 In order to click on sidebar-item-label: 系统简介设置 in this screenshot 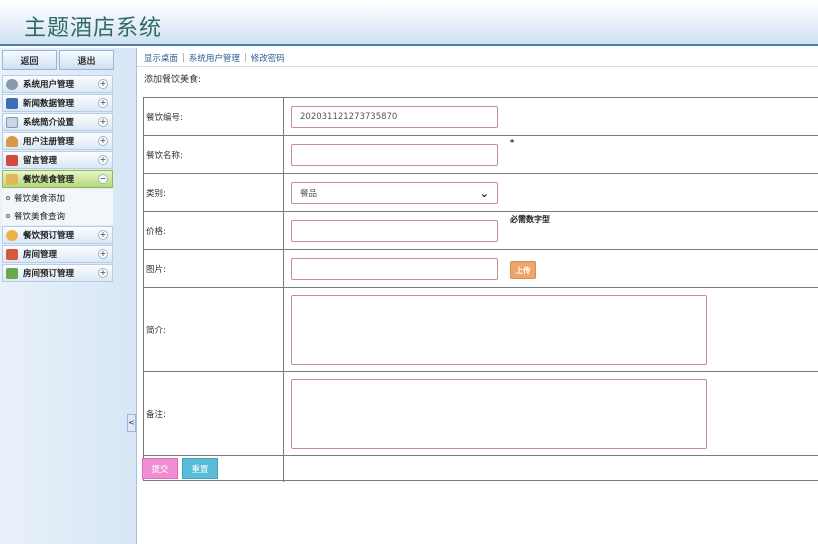, I will do `click(49, 123)`.